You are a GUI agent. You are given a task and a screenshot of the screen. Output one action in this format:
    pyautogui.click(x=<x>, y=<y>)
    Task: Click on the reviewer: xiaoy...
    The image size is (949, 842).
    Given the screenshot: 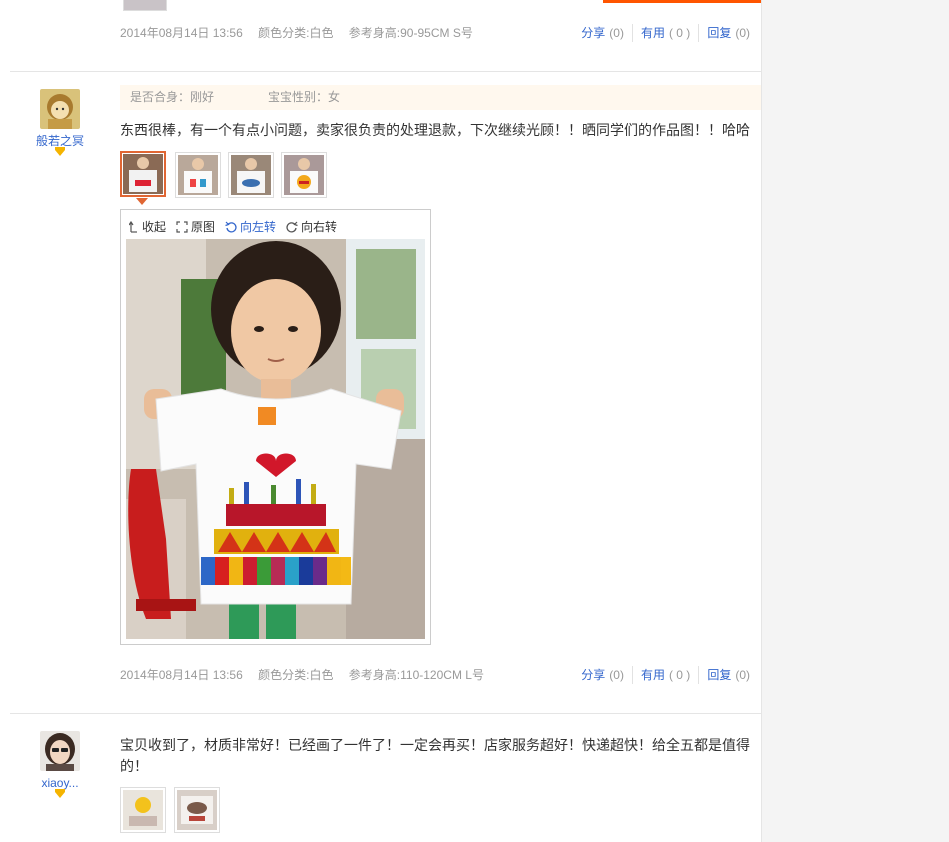 What is the action you would take?
    pyautogui.click(x=60, y=764)
    